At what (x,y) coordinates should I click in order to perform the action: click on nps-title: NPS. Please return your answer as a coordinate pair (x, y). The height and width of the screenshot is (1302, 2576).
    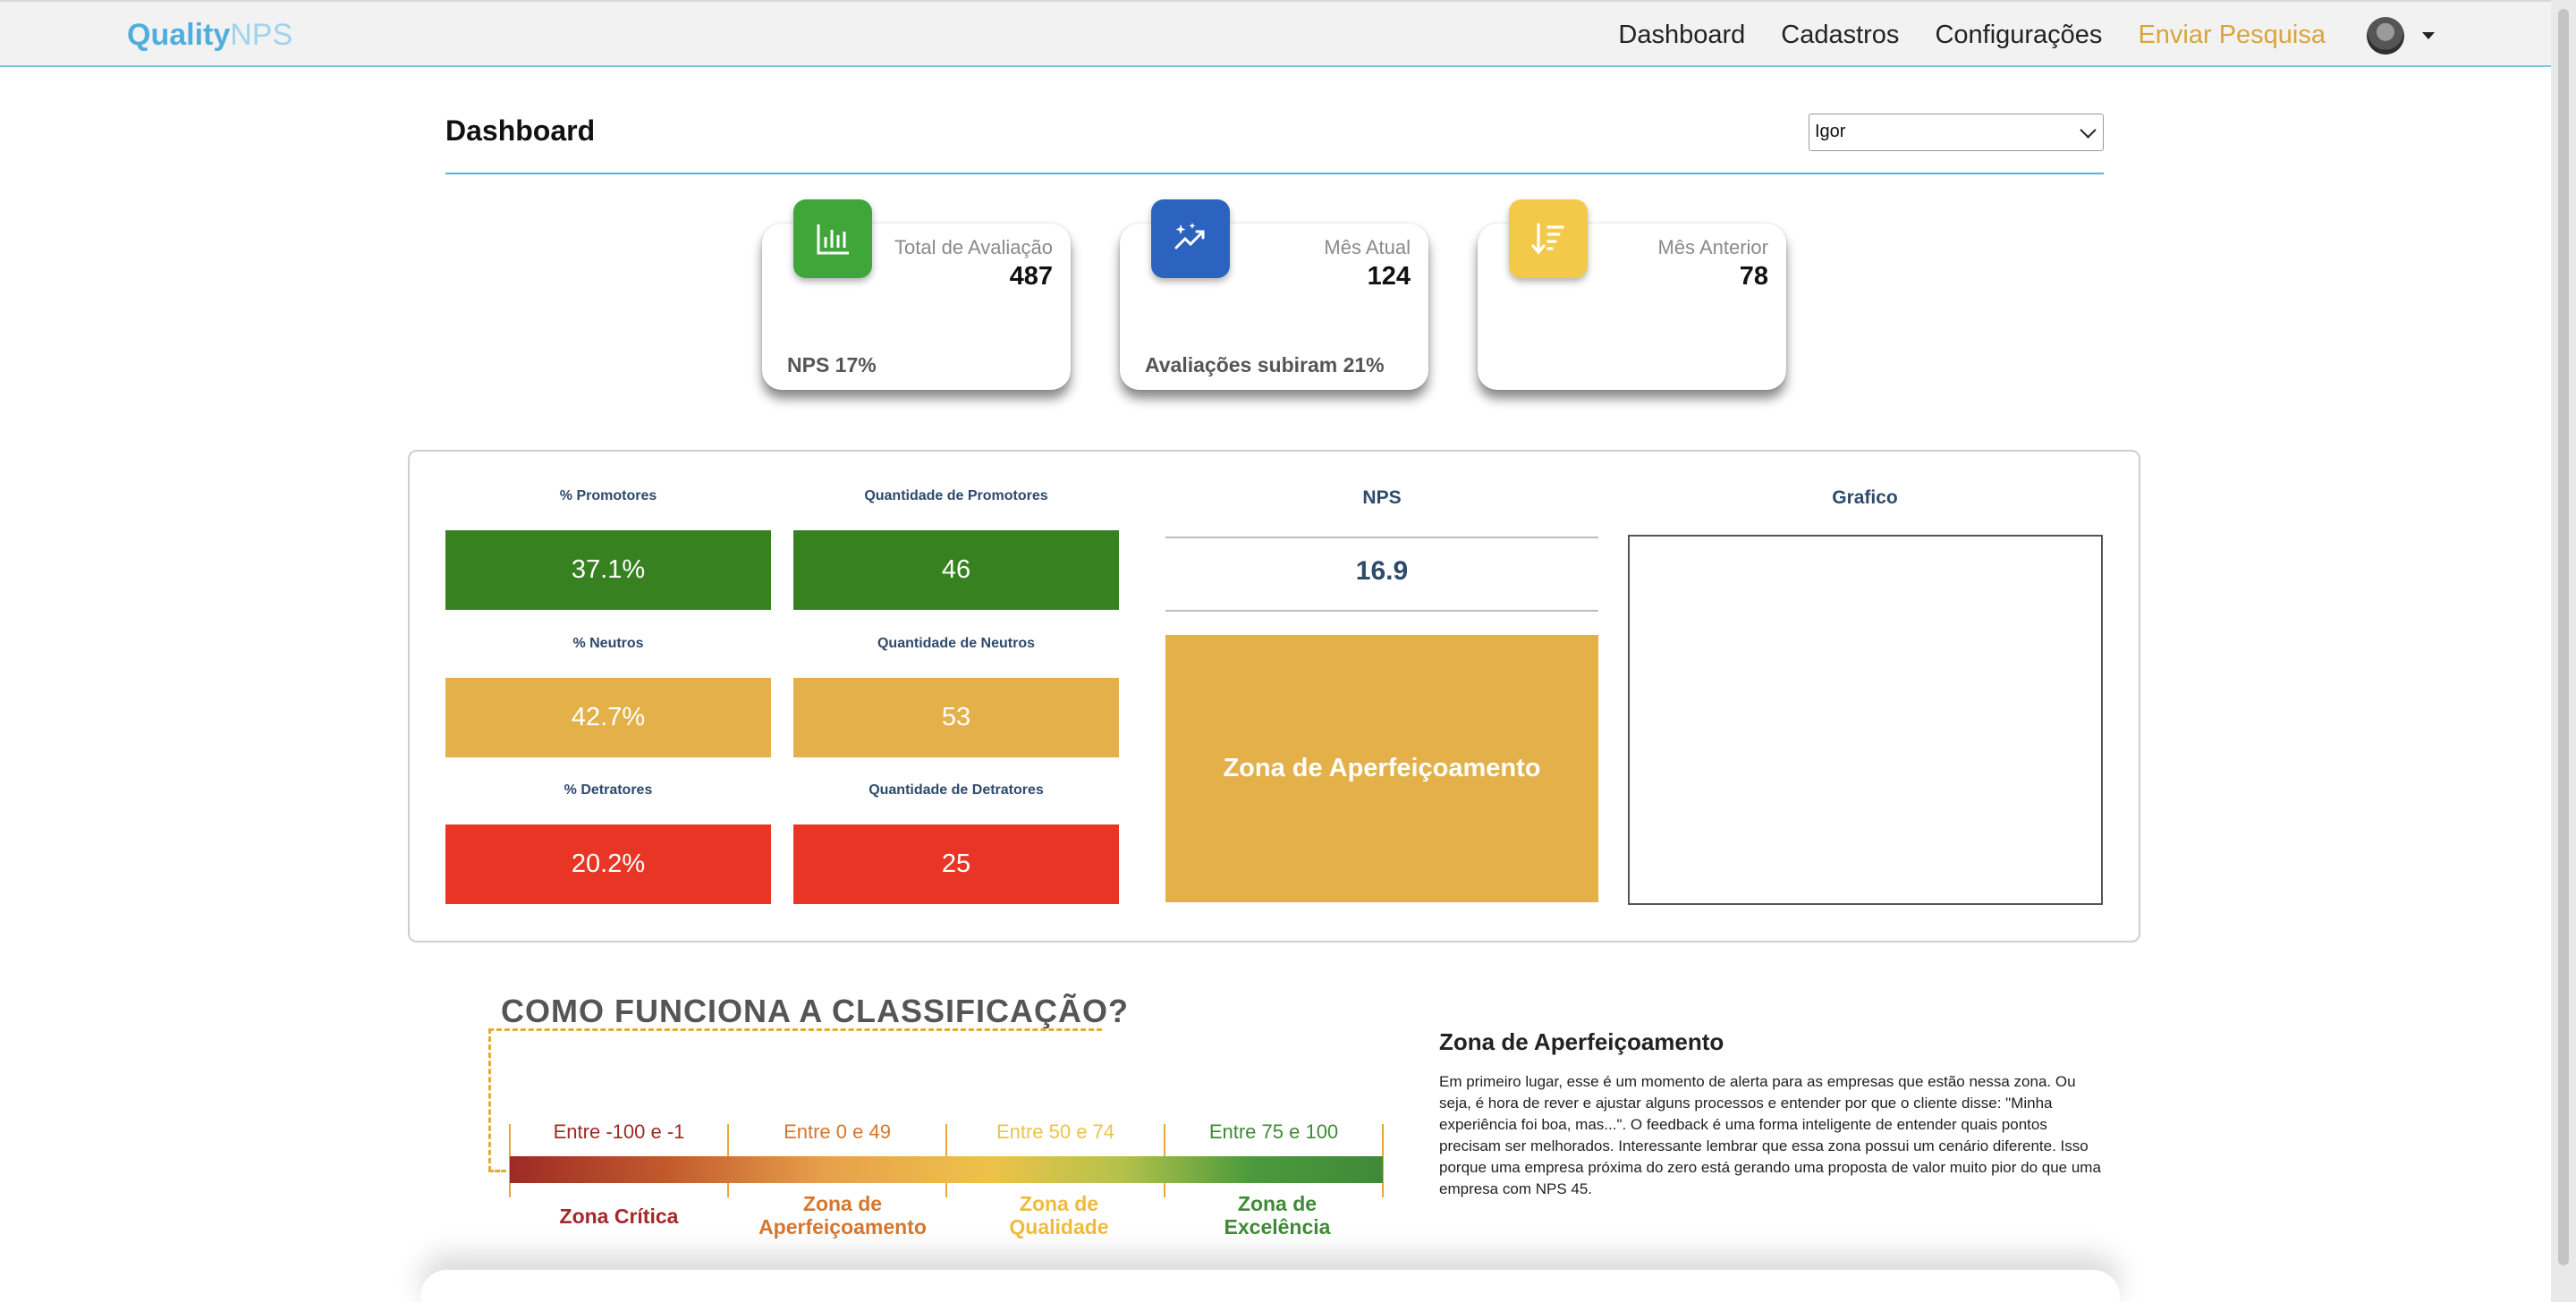
    Looking at the image, I should click on (1382, 497).